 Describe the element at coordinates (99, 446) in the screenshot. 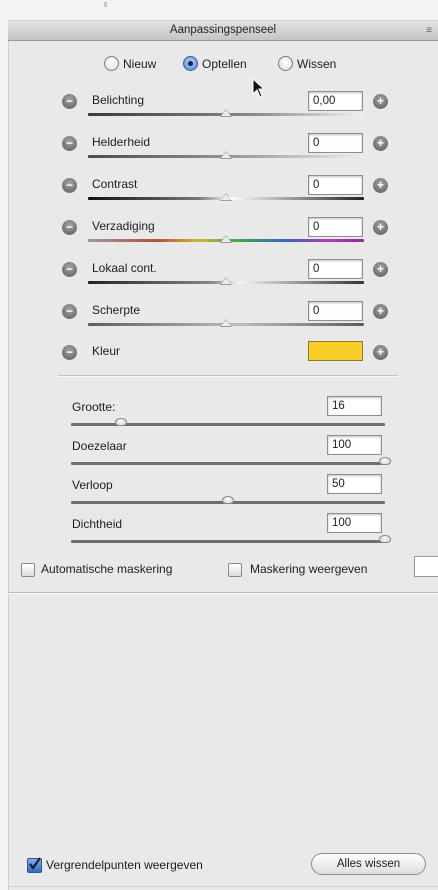

I see `brush-feather-label: Doezelaar` at that location.